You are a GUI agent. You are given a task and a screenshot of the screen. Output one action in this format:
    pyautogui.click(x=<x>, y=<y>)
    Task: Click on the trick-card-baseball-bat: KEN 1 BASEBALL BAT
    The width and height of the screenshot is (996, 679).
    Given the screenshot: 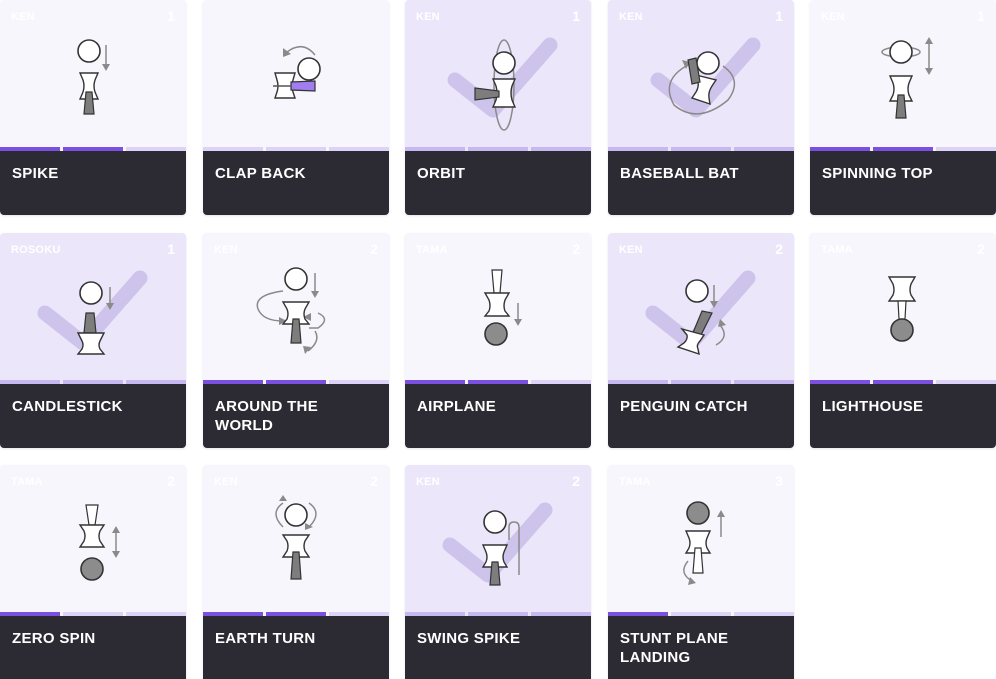 What is the action you would take?
    pyautogui.click(x=701, y=107)
    